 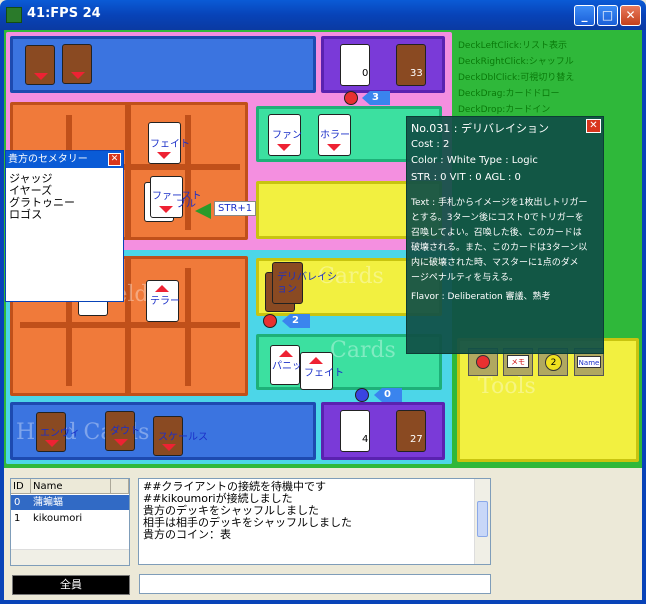 I want to click on card-detail-color: Color : White Type : Logic, so click(x=474, y=160).